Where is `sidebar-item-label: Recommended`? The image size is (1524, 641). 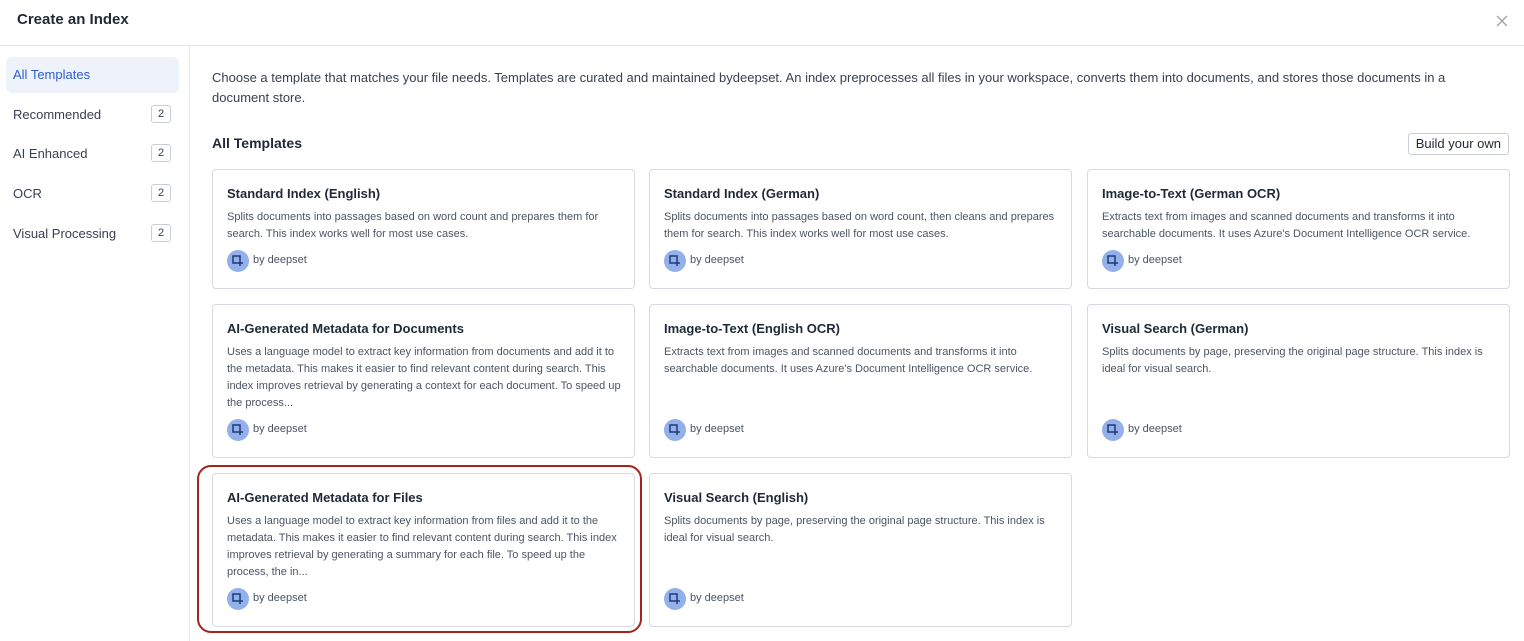 sidebar-item-label: Recommended is located at coordinates (57, 114).